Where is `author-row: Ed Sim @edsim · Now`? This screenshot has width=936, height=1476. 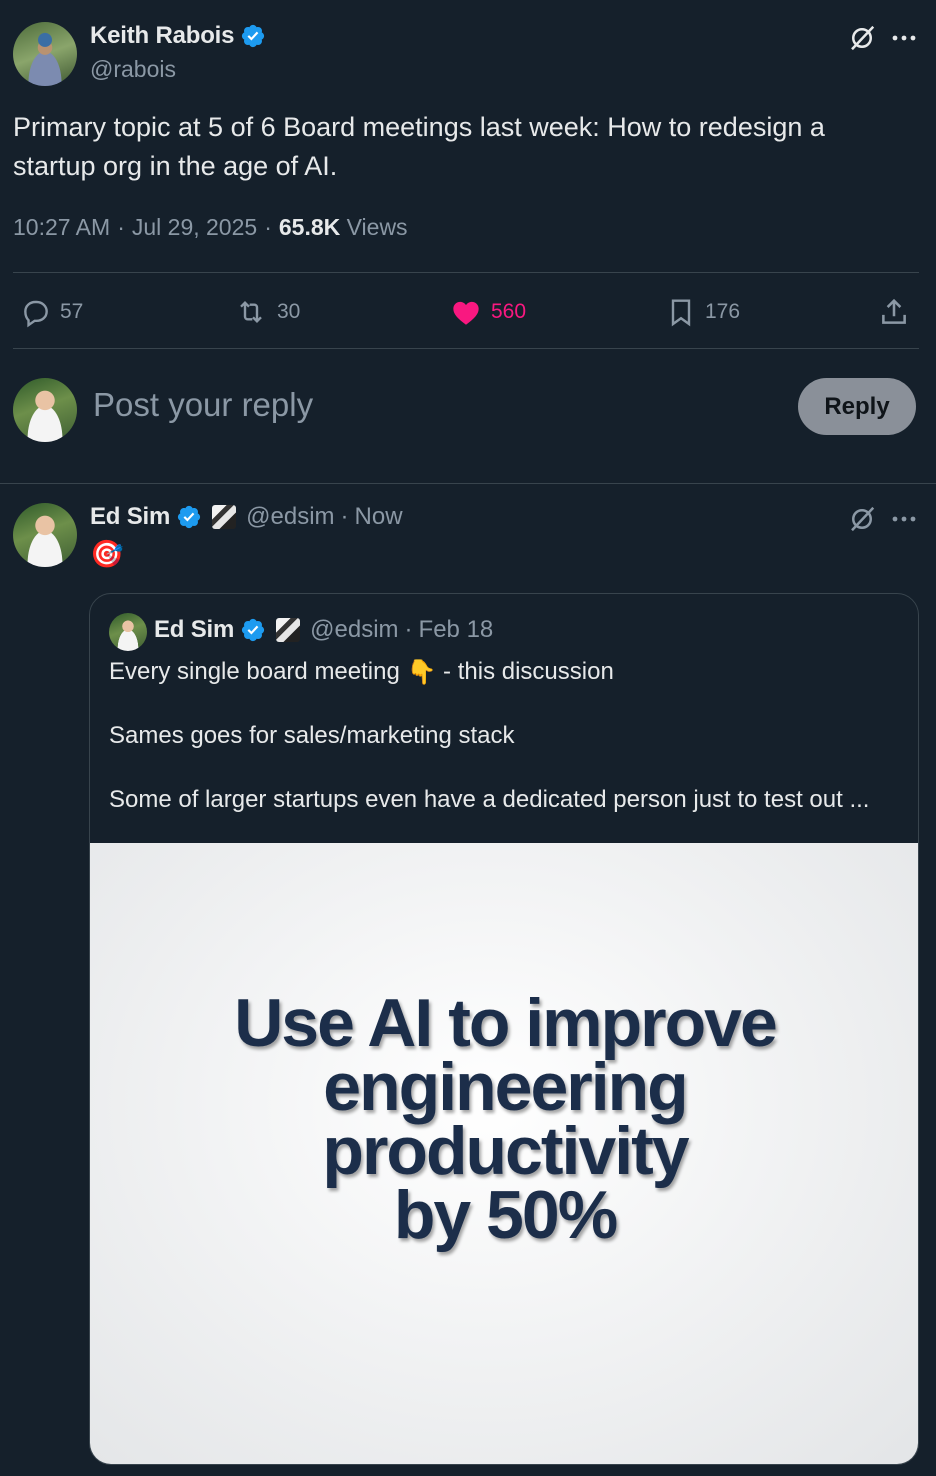
author-row: Ed Sim @edsim · Now is located at coordinates (246, 517).